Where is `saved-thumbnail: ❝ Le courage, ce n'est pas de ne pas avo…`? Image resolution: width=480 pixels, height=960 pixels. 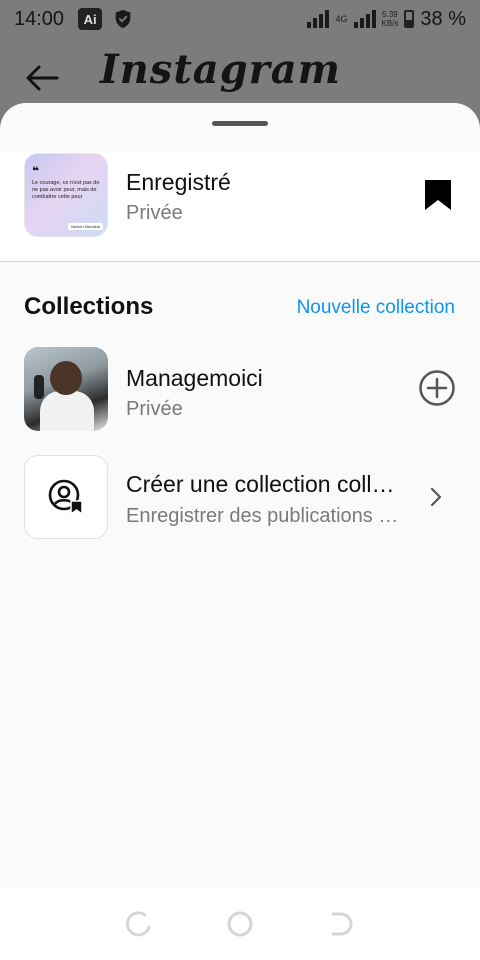 saved-thumbnail: ❝ Le courage, ce n'est pas de ne pas avo… is located at coordinates (66, 195).